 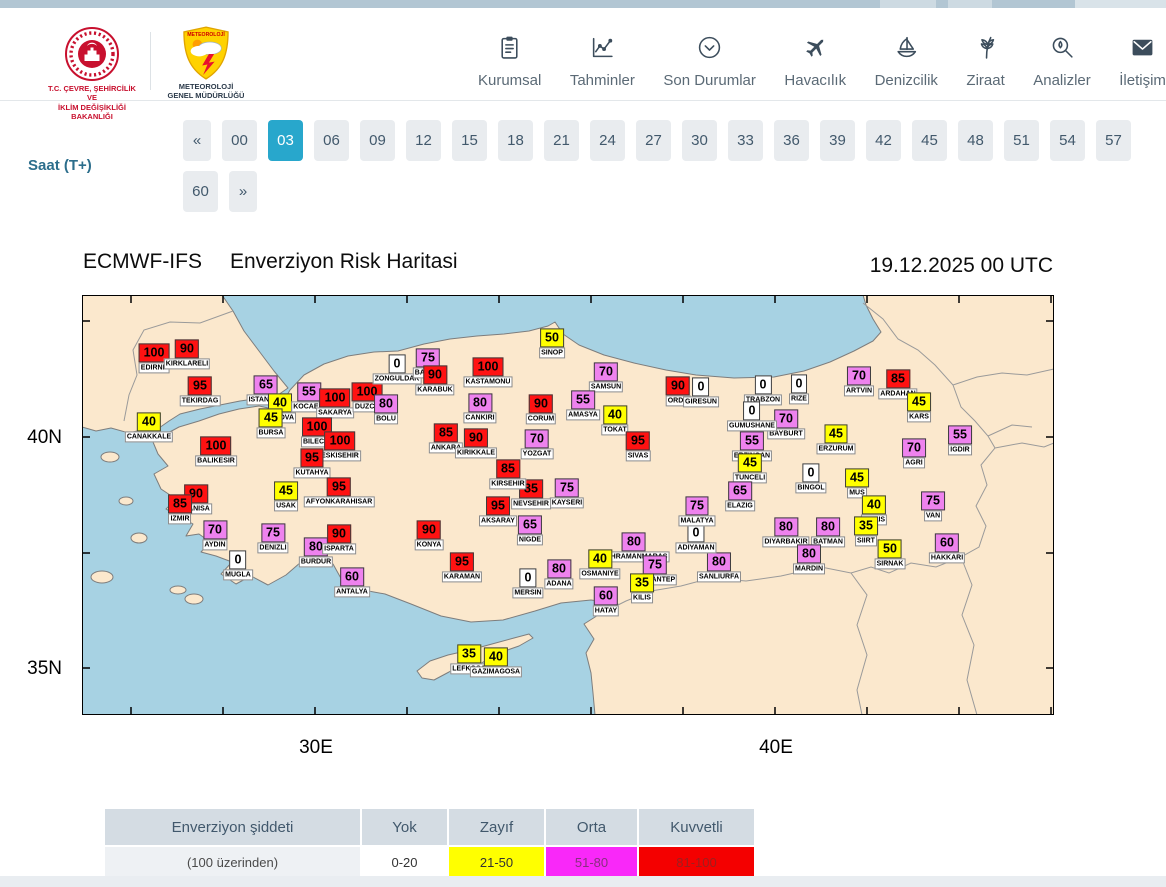 What do you see at coordinates (206, 63) in the screenshot?
I see `mgm-logo: METEOROLOJİ METEOROLOJİ GENEL MÜDÜRLÜĞÜ` at bounding box center [206, 63].